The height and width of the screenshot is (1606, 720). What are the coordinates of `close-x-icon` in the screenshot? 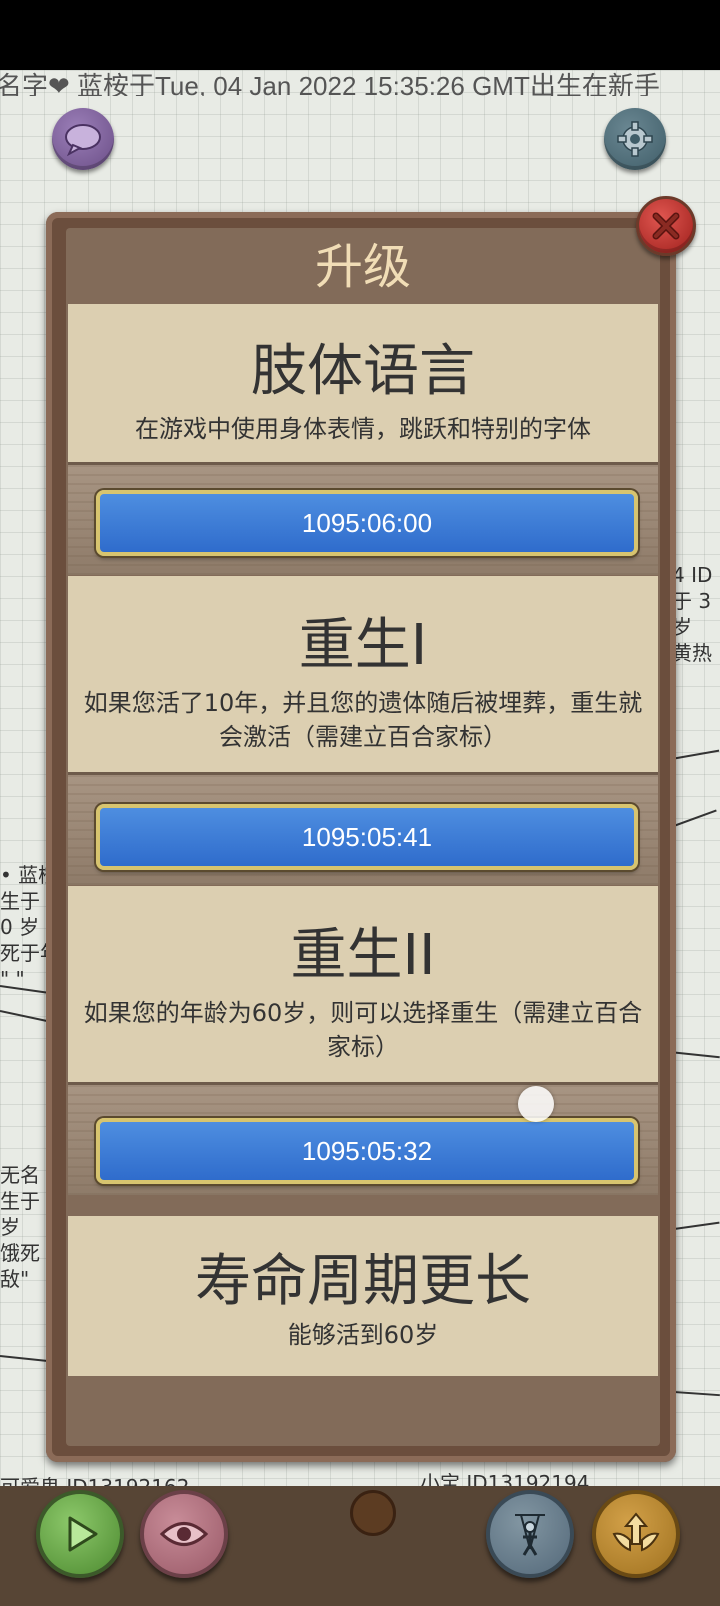 It's located at (666, 226).